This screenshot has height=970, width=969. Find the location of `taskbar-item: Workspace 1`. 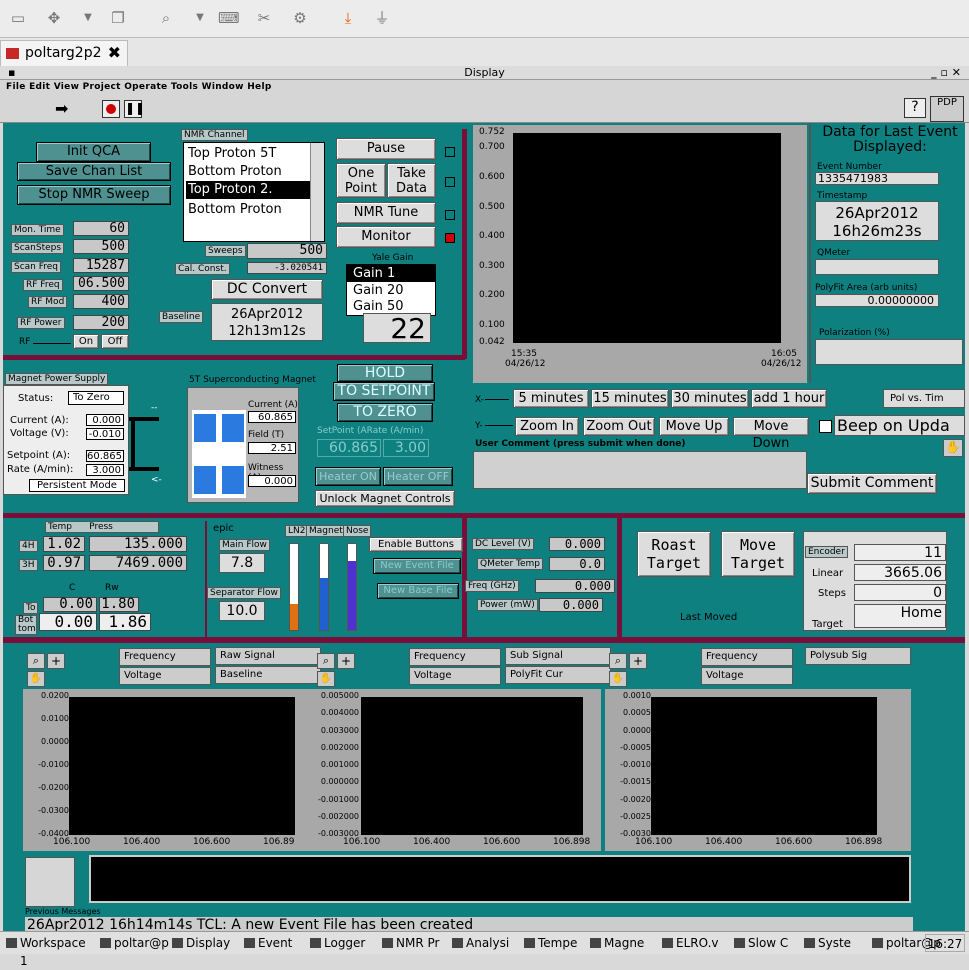

taskbar-item: Workspace 1 is located at coordinates (50, 951).